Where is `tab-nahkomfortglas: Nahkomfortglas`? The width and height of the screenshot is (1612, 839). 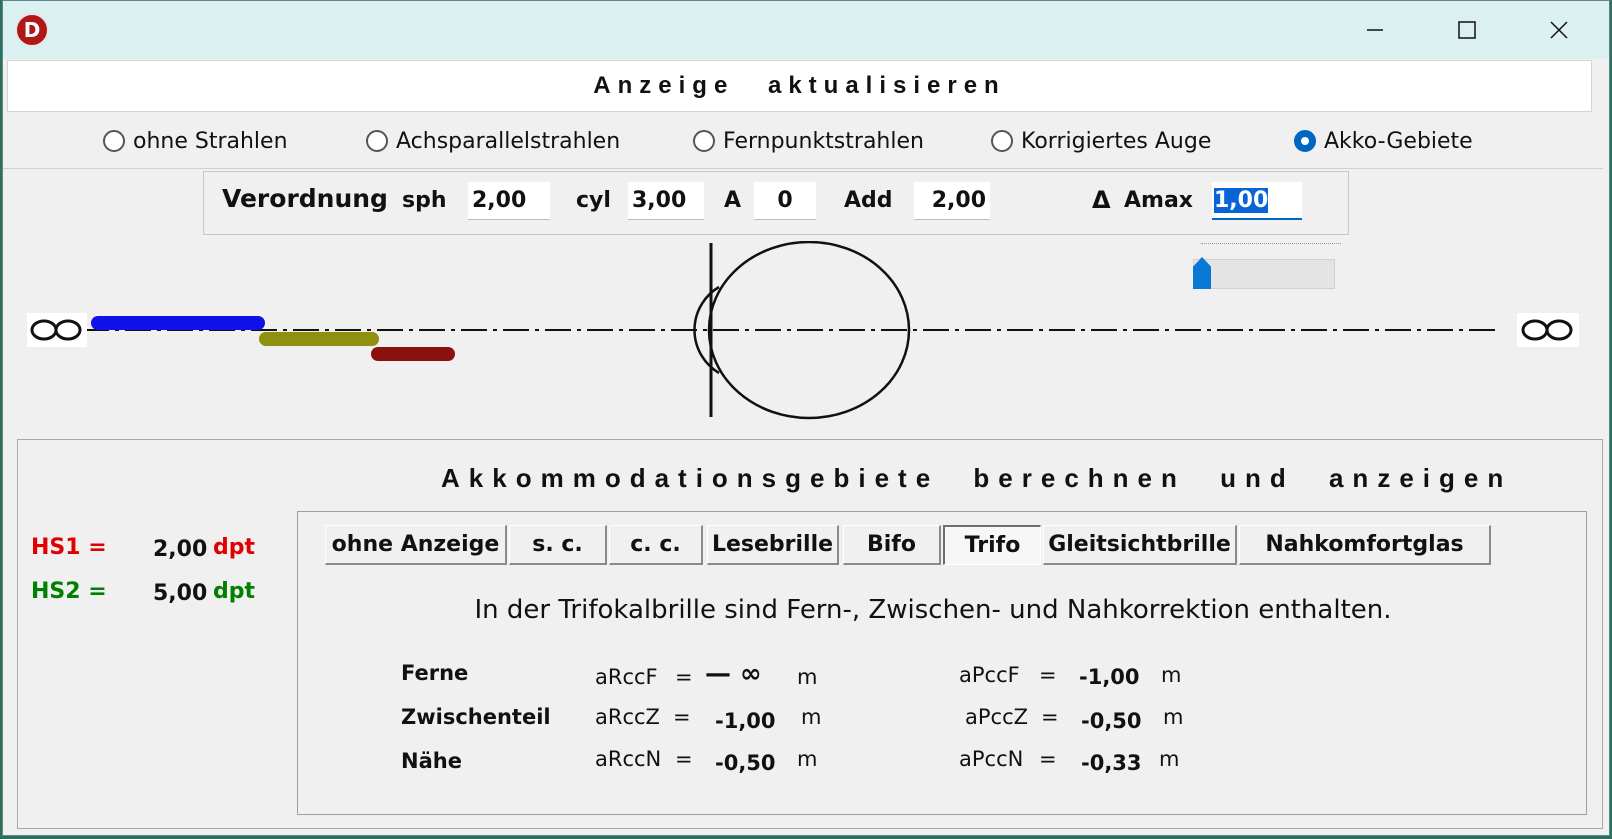
tab-nahkomfortglas: Nahkomfortglas is located at coordinates (1365, 545).